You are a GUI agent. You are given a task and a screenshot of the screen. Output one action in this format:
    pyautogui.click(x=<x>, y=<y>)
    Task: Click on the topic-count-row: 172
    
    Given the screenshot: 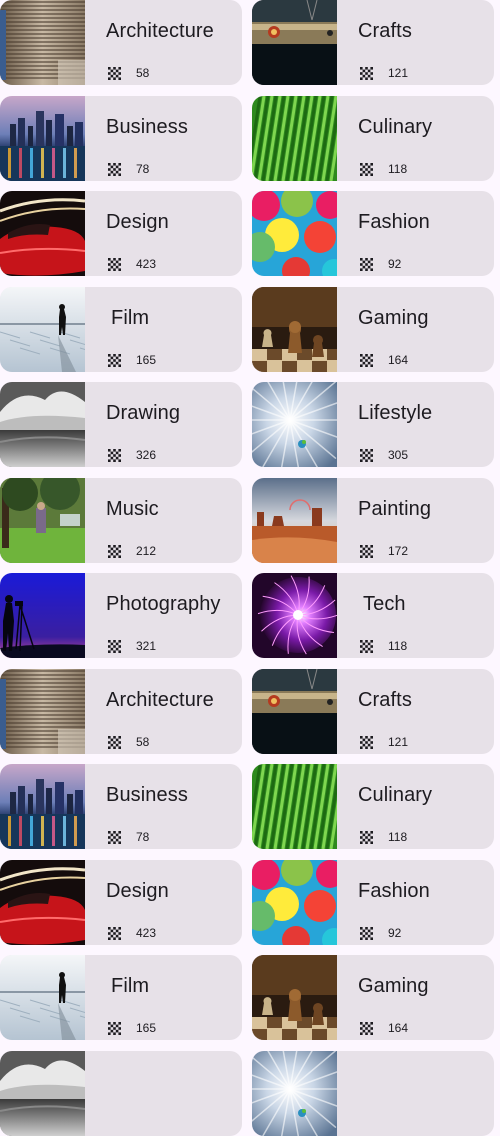 What is the action you would take?
    pyautogui.click(x=384, y=551)
    